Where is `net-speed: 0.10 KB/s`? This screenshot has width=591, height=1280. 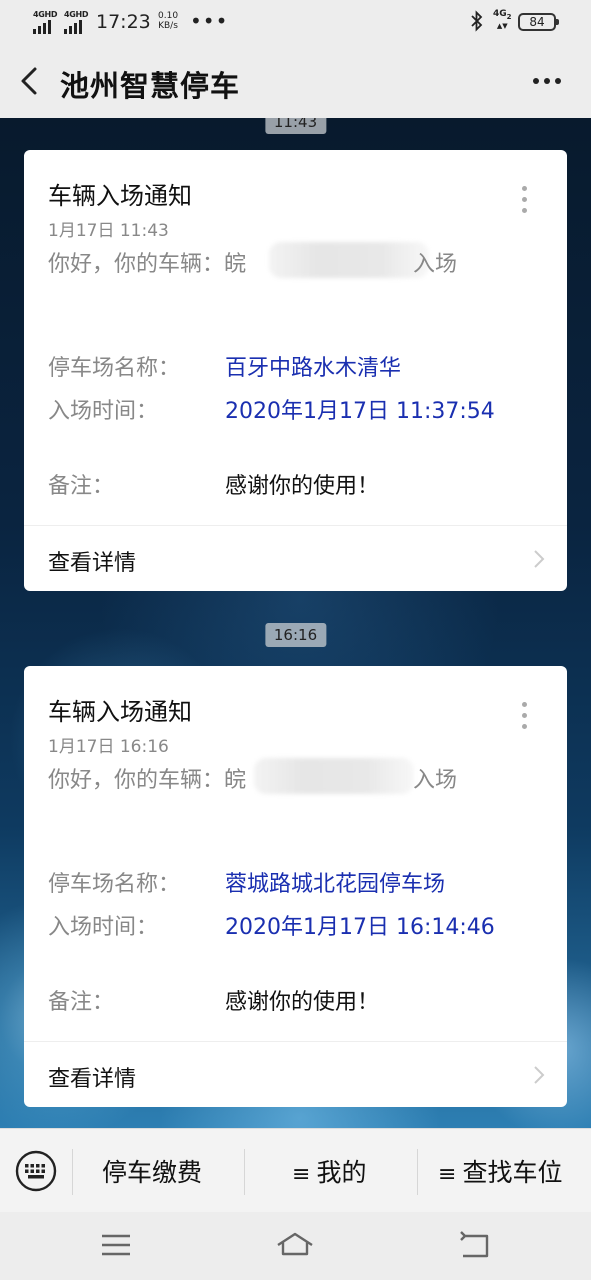
net-speed: 0.10 KB/s is located at coordinates (168, 21).